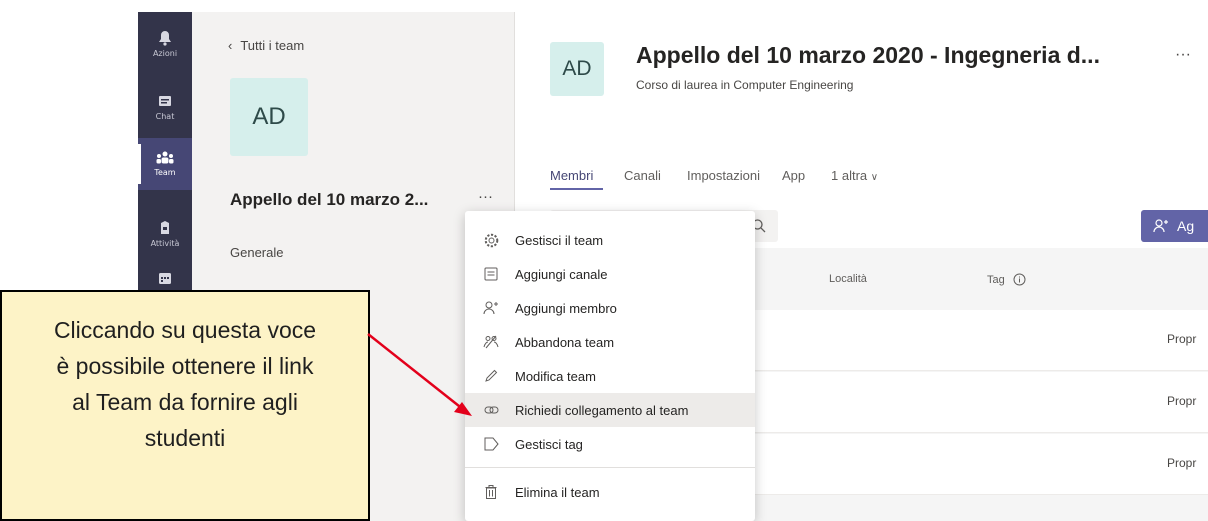 This screenshot has width=1208, height=521. I want to click on back-label: Tutti i team, so click(272, 45).